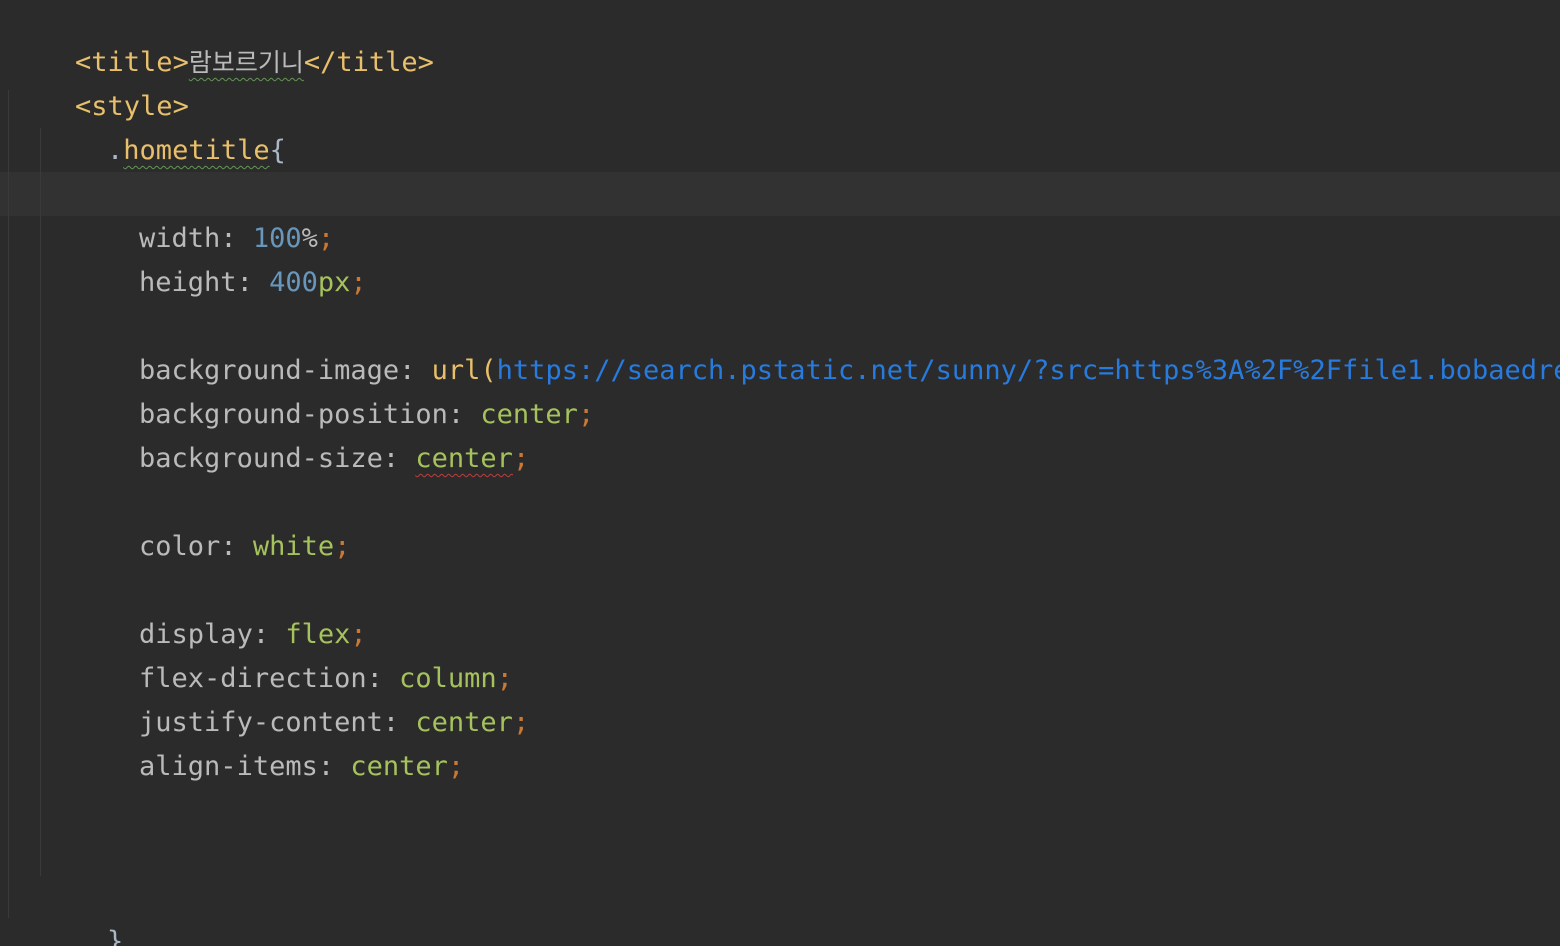 This screenshot has height=946, width=1560. Describe the element at coordinates (334, 282) in the screenshot. I see `unit-value: px` at that location.